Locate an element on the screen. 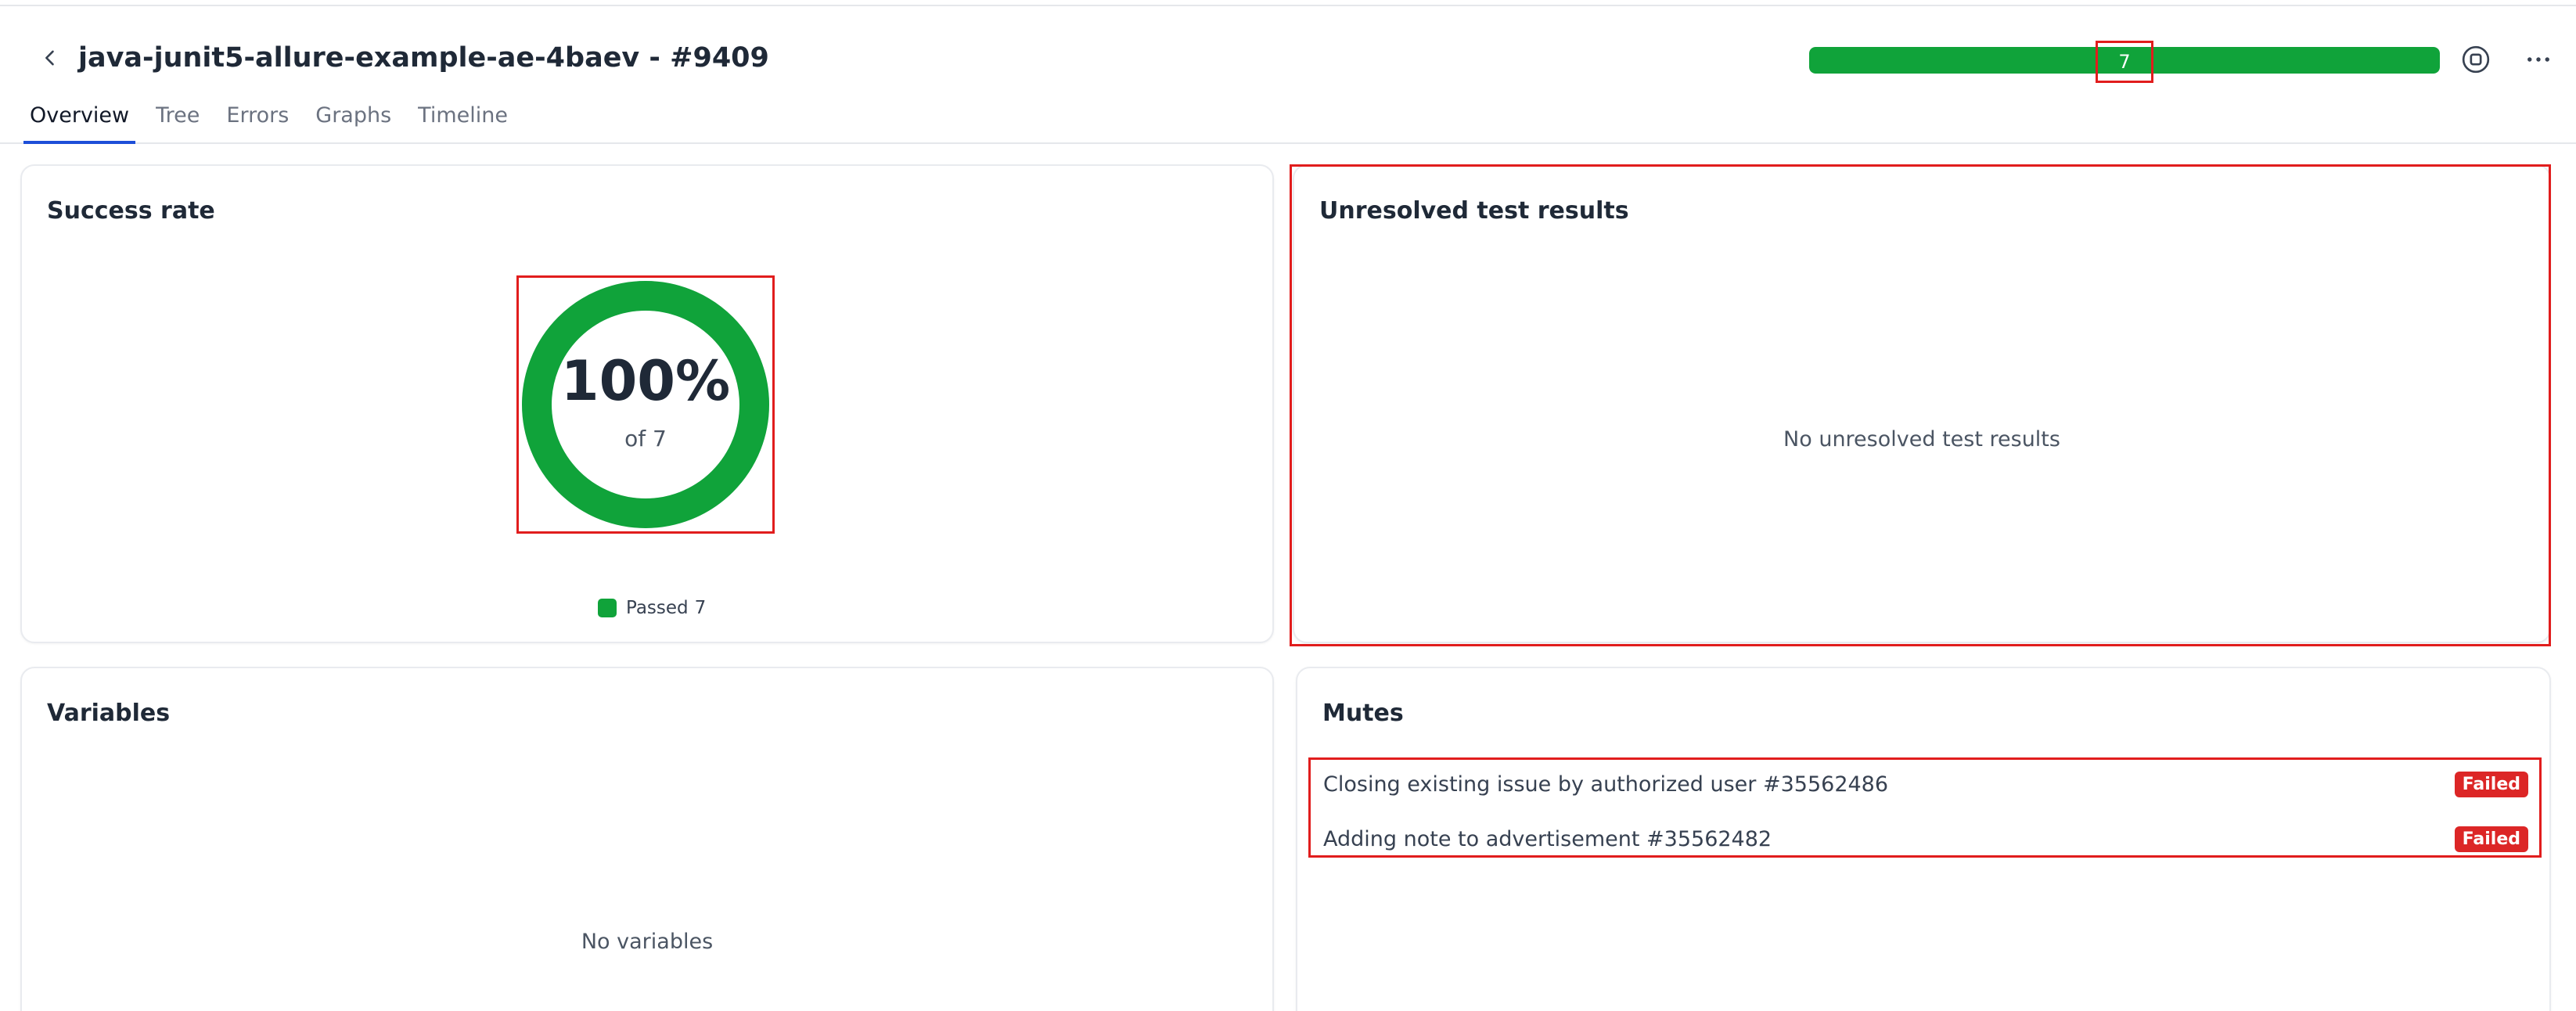 The height and width of the screenshot is (1011, 2576). tab-graphs: Graphs is located at coordinates (353, 121).